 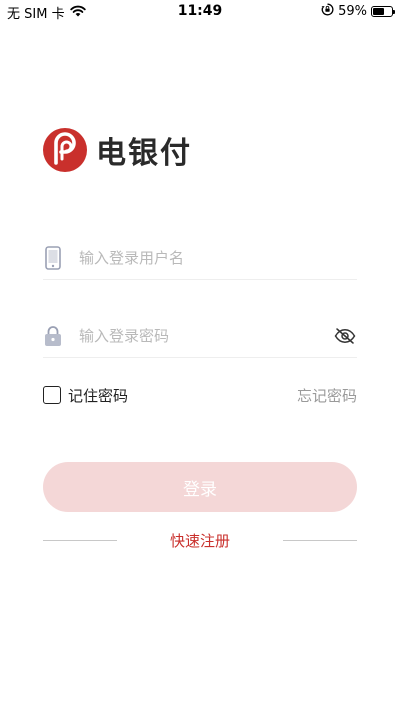 I want to click on orientation-lock-icon, so click(x=327, y=11).